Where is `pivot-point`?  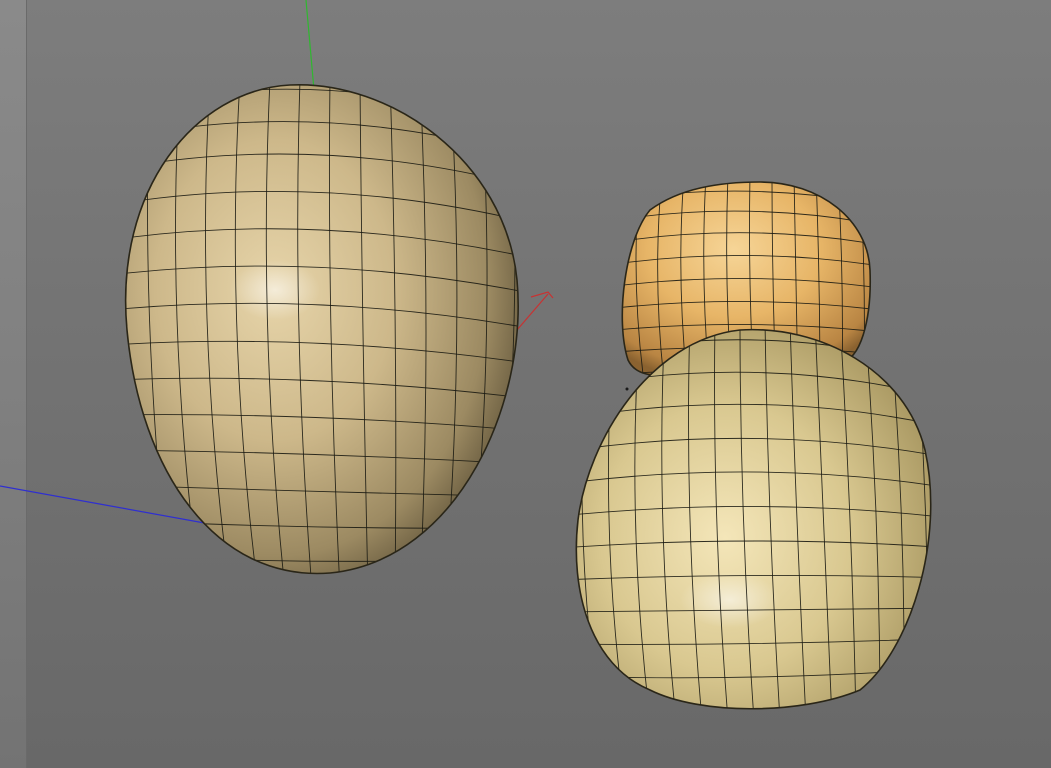 pivot-point is located at coordinates (627, 389).